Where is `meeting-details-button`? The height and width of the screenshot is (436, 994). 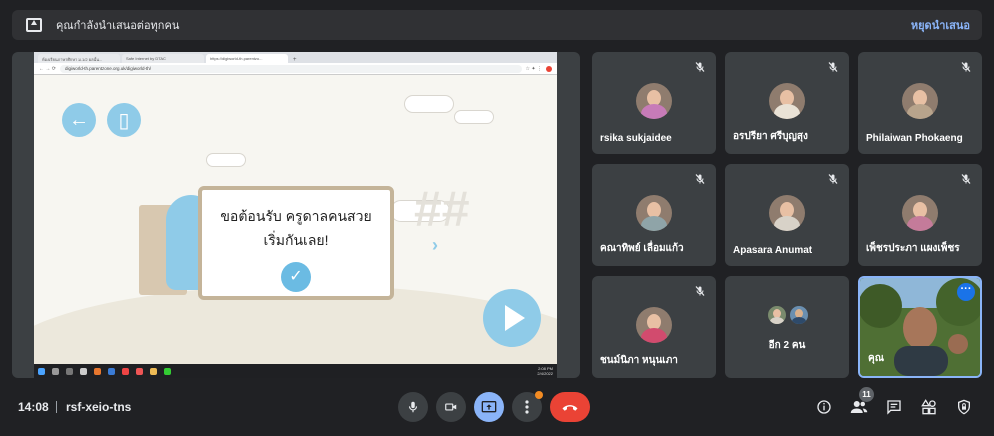
meeting-details-button is located at coordinates (824, 407).